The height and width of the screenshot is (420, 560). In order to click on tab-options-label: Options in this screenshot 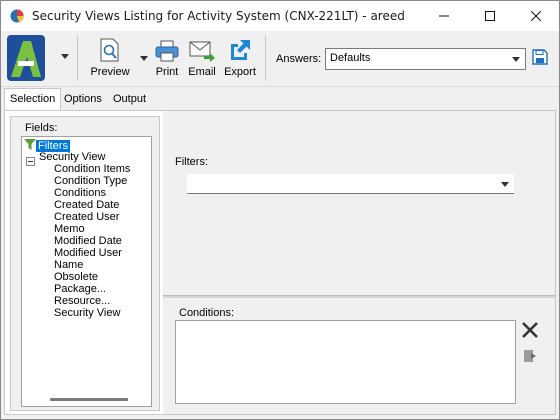, I will do `click(83, 99)`.